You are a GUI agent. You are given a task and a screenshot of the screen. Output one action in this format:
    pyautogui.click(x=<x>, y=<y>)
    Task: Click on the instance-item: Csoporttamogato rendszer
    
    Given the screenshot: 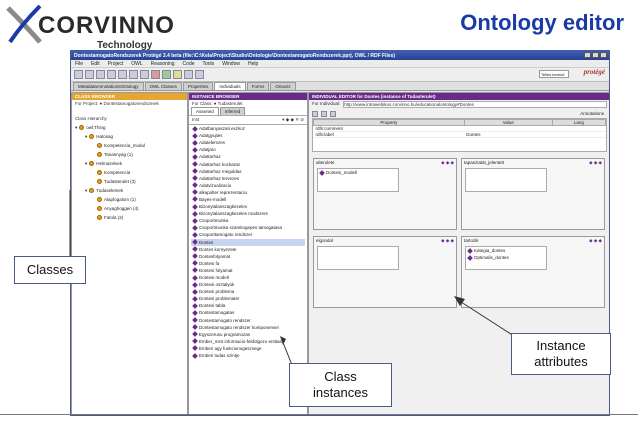 What is the action you would take?
    pyautogui.click(x=248, y=234)
    